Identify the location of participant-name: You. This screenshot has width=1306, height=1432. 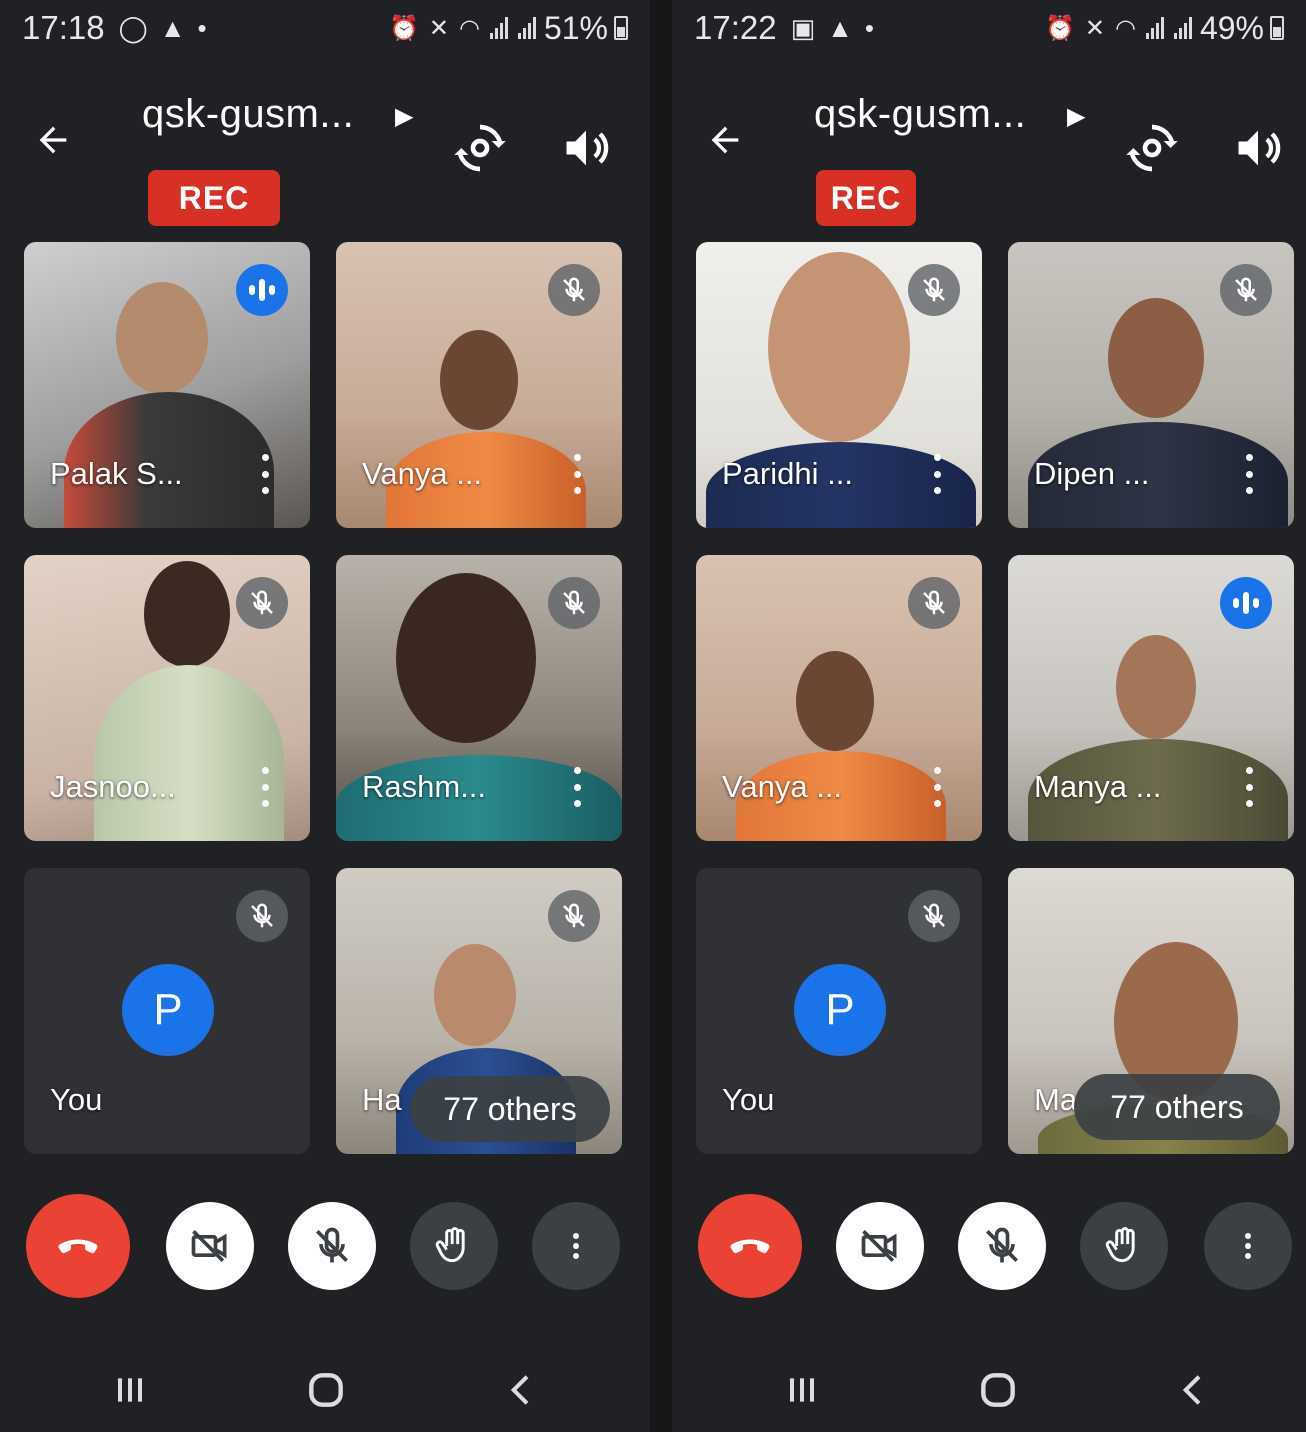
(748, 1099).